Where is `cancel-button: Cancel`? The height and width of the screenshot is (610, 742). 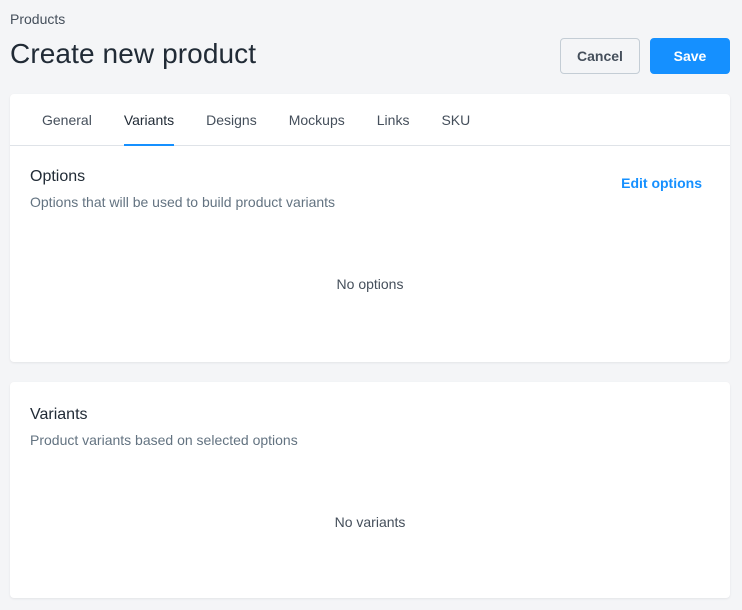
cancel-button: Cancel is located at coordinates (600, 56).